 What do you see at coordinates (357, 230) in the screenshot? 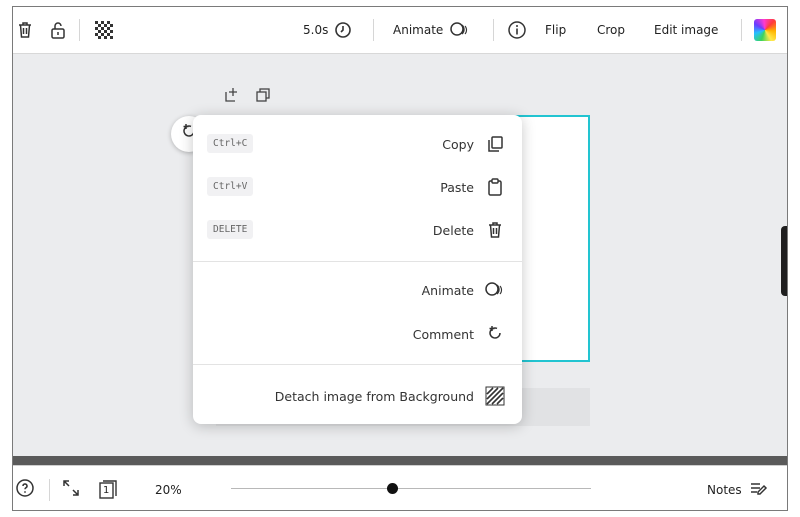
I see `menu-item-delete: DELETE Delete` at bounding box center [357, 230].